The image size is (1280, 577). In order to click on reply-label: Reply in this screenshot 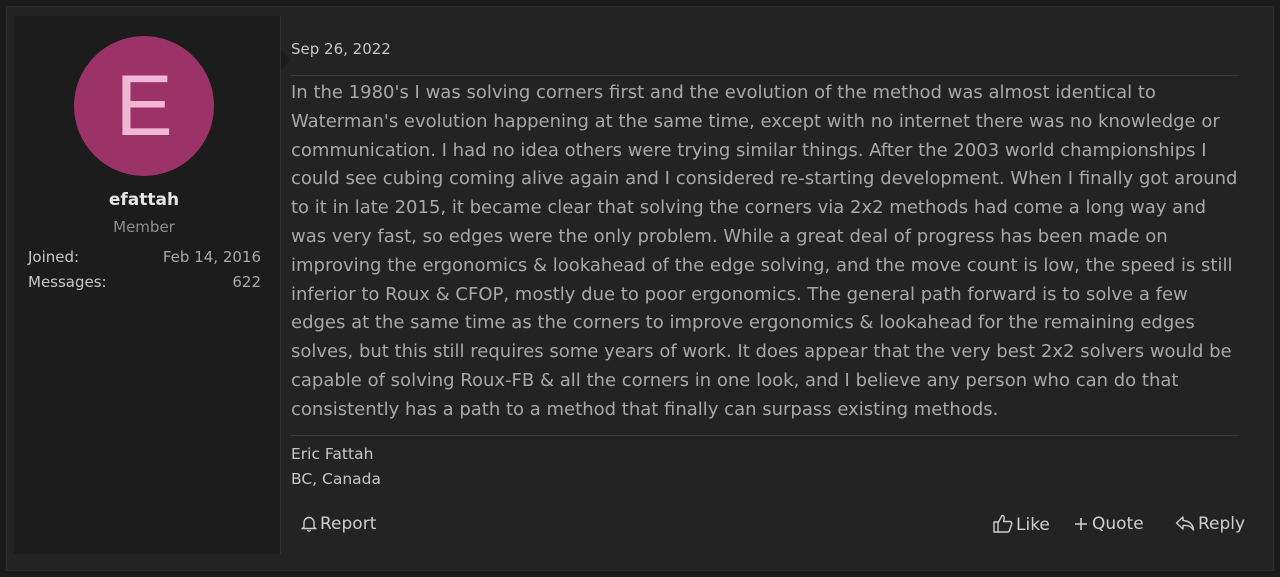, I will do `click(1222, 524)`.